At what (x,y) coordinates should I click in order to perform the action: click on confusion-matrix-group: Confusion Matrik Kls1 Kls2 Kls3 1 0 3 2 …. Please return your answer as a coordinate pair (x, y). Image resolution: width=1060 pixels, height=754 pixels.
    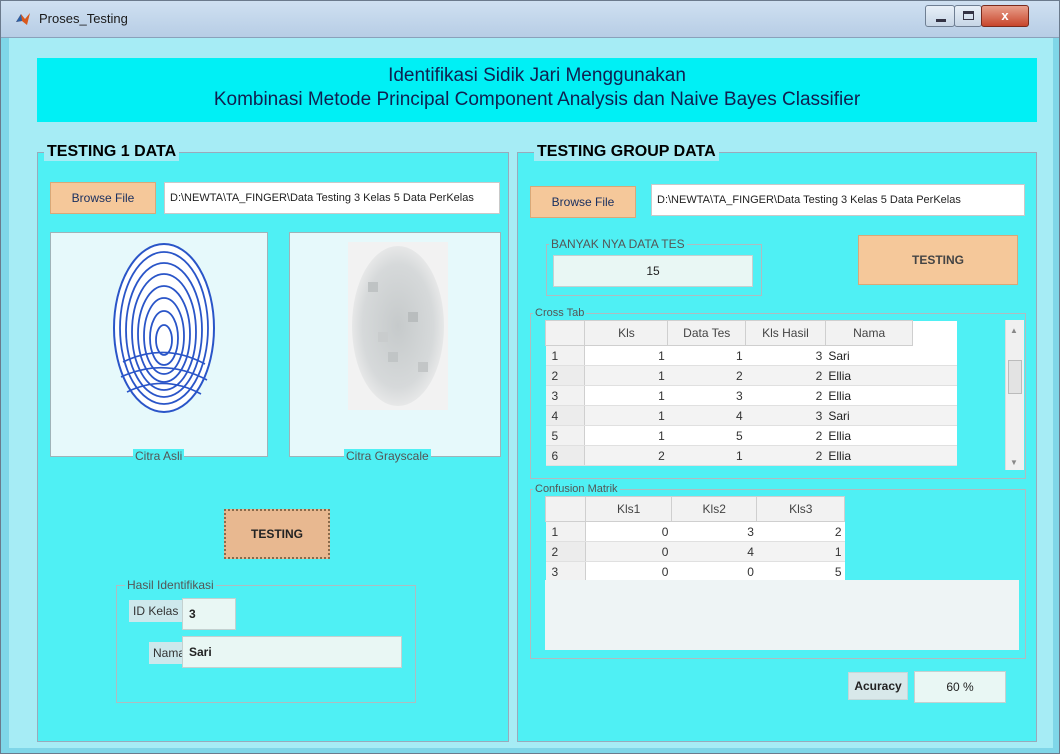
    Looking at the image, I should click on (778, 570).